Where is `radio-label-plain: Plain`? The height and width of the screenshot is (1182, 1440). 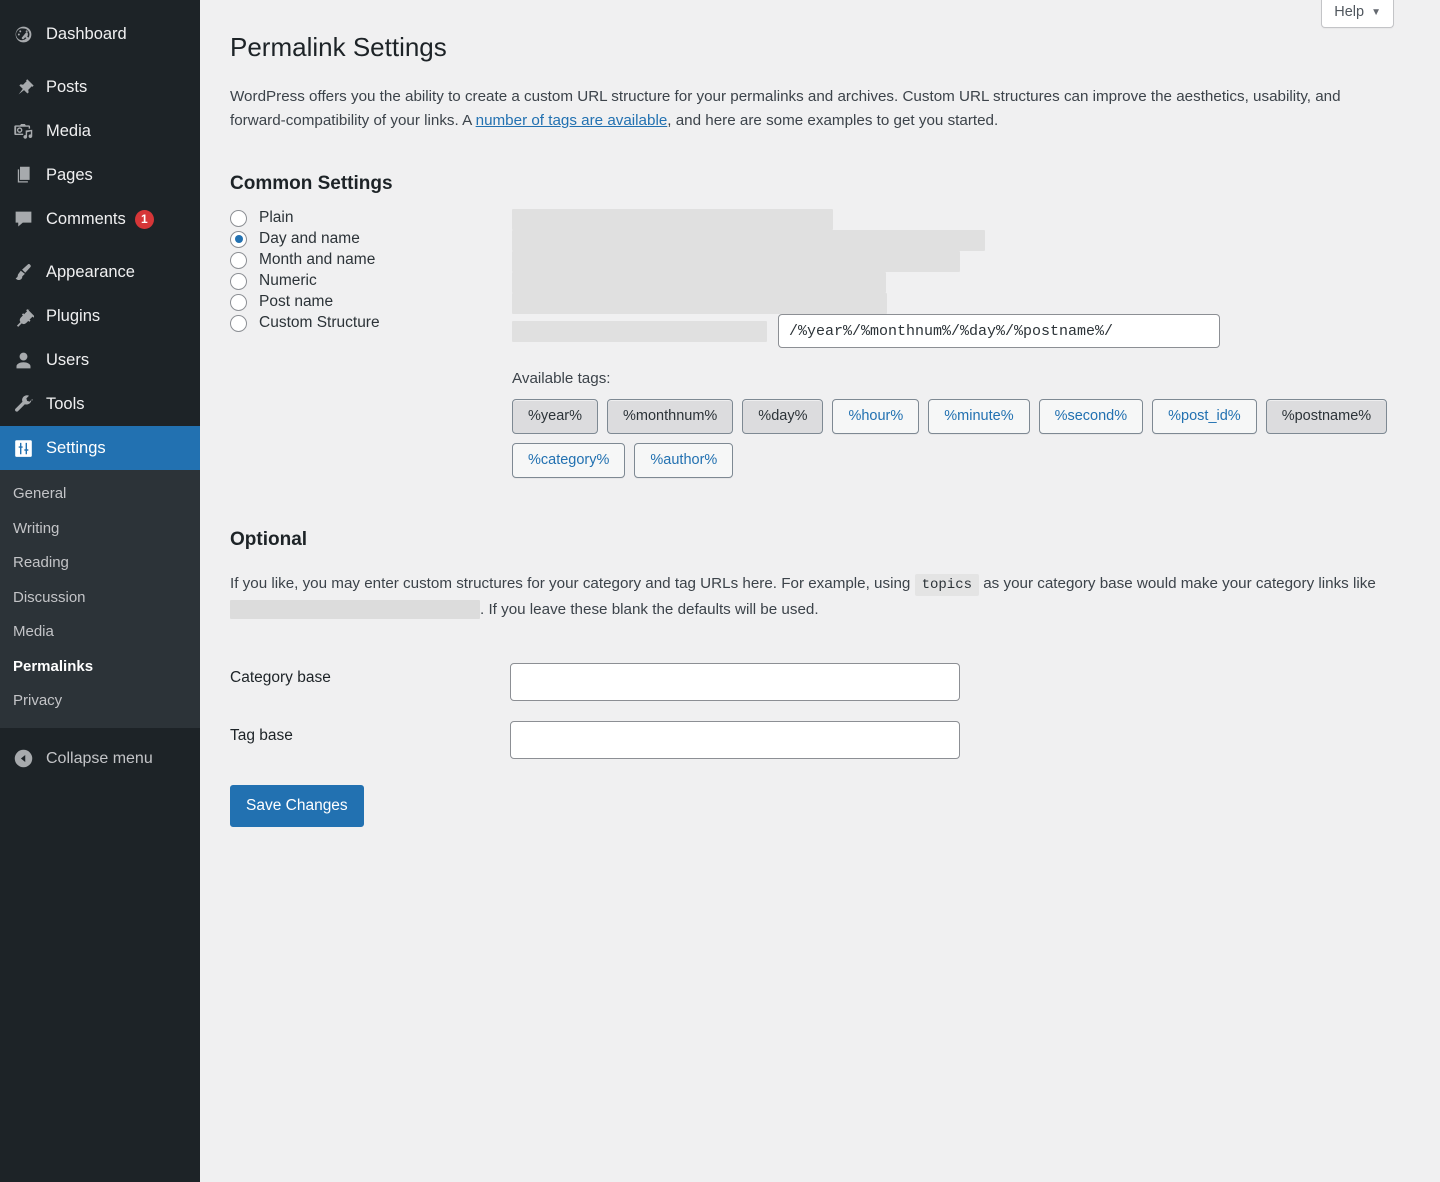 radio-label-plain: Plain is located at coordinates (371, 218).